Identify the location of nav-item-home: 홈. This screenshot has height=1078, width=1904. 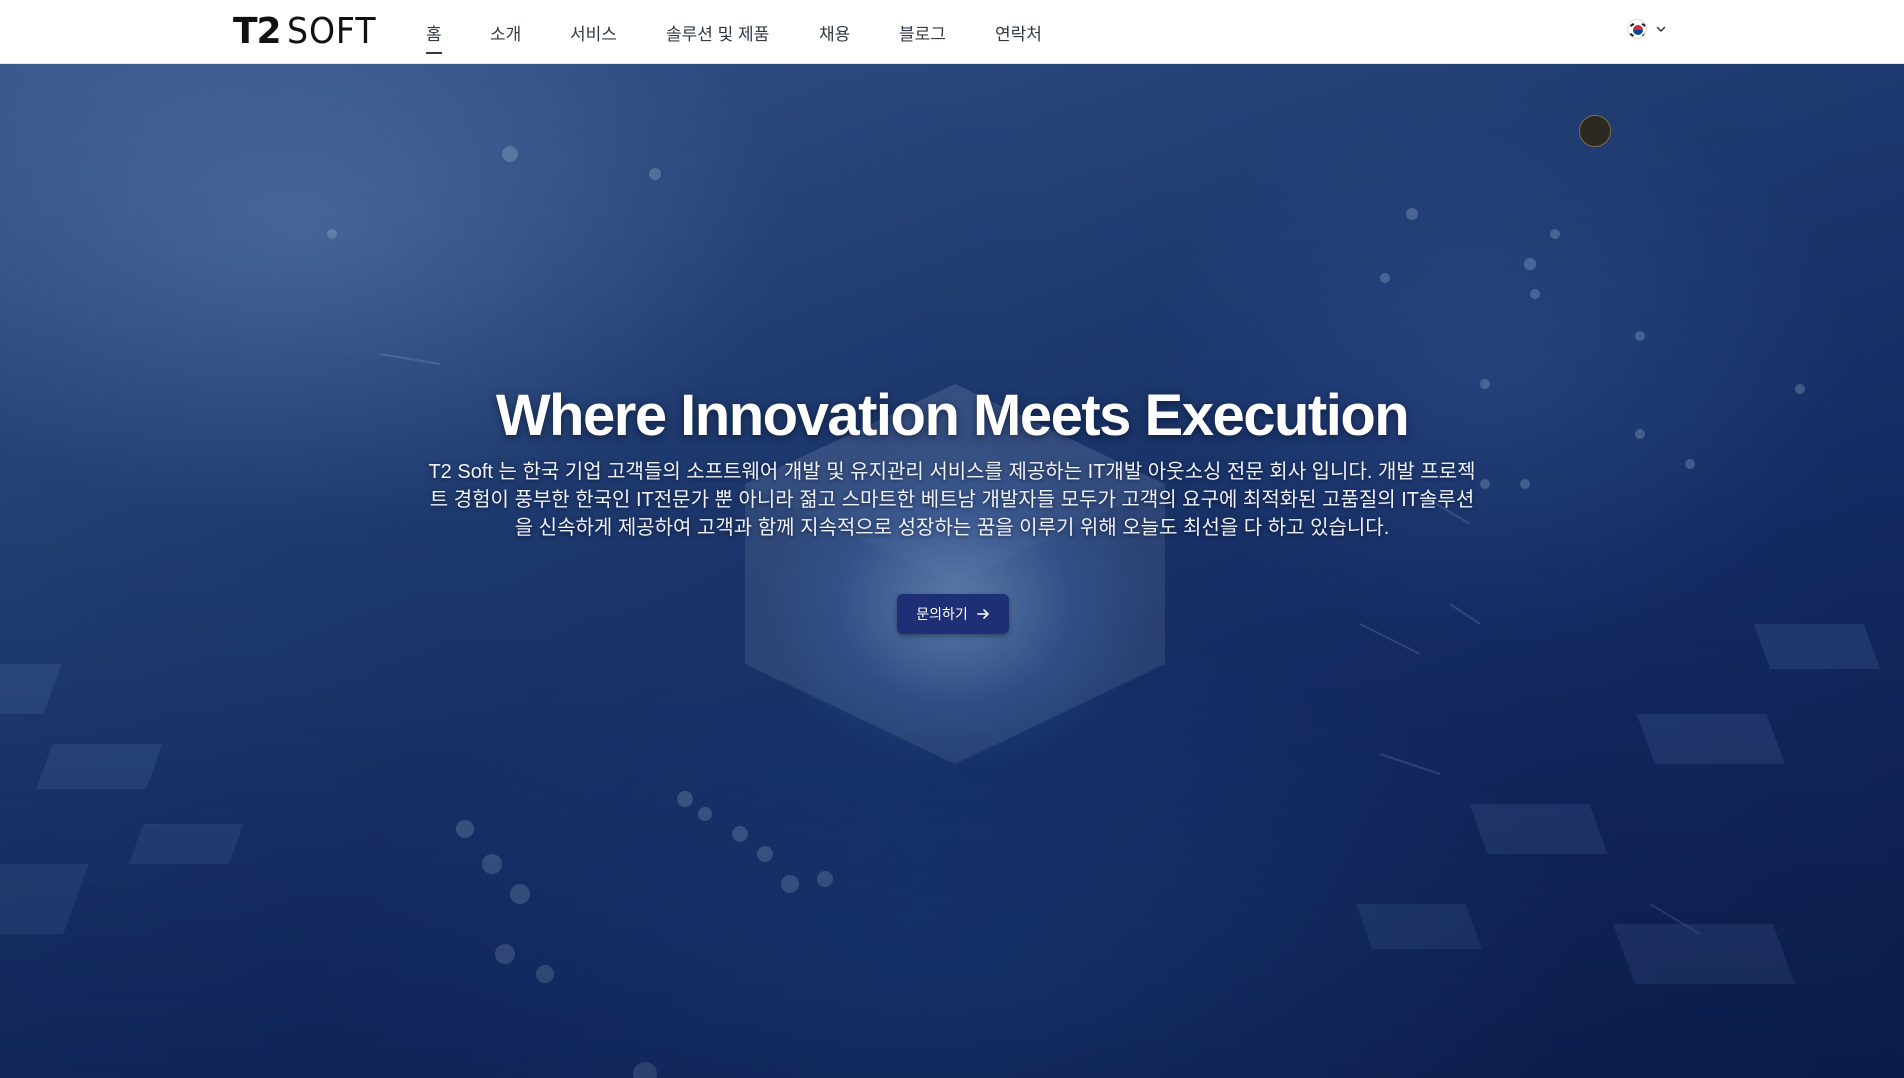
(434, 37).